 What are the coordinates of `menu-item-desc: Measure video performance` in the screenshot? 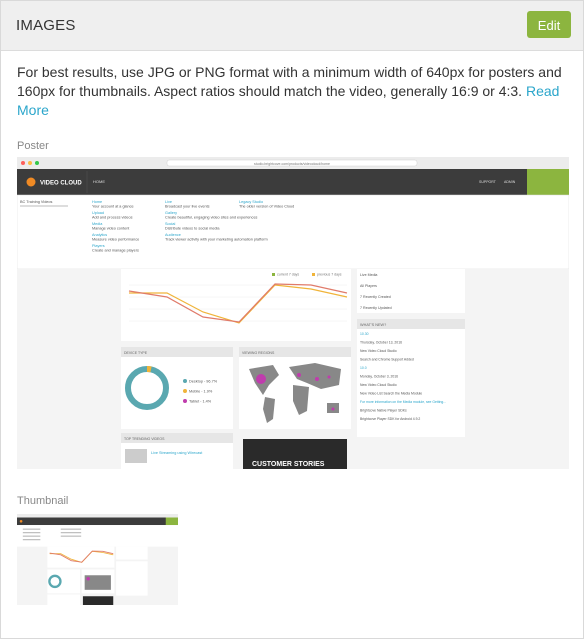 It's located at (115, 240).